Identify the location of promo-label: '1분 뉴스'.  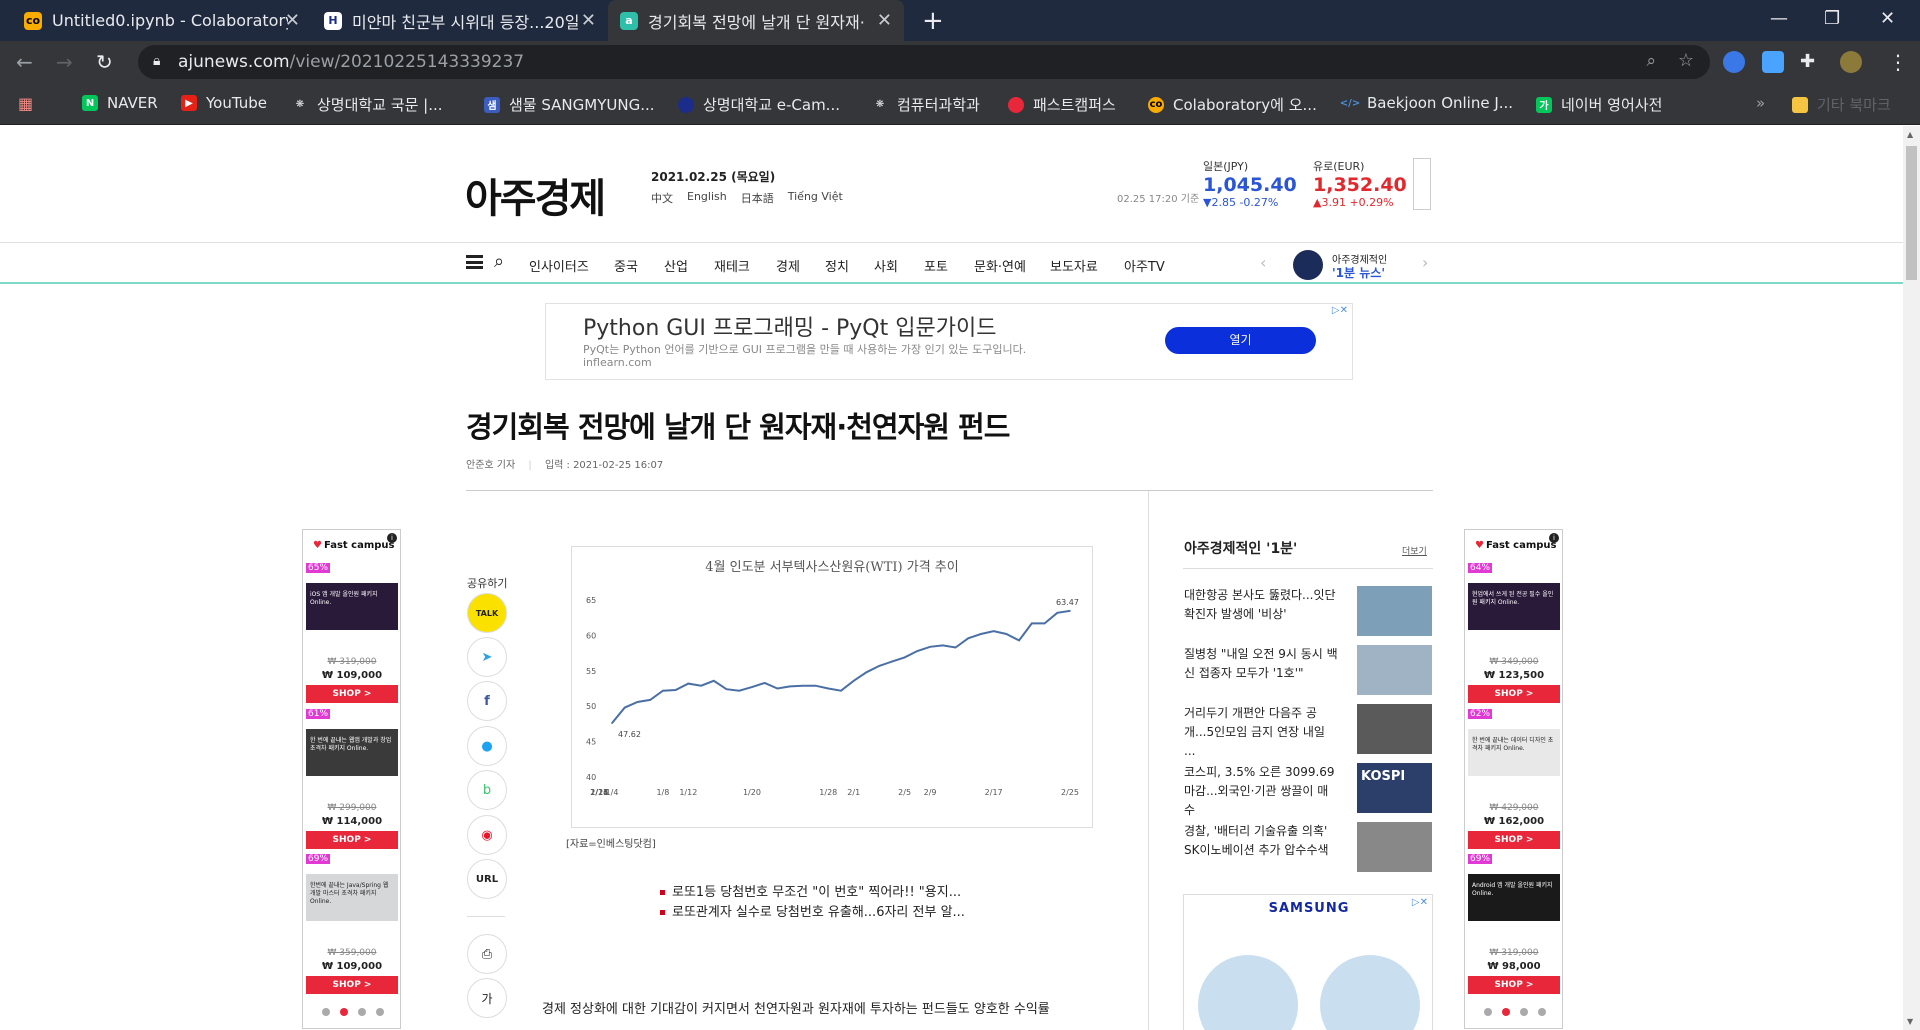
(1358, 272).